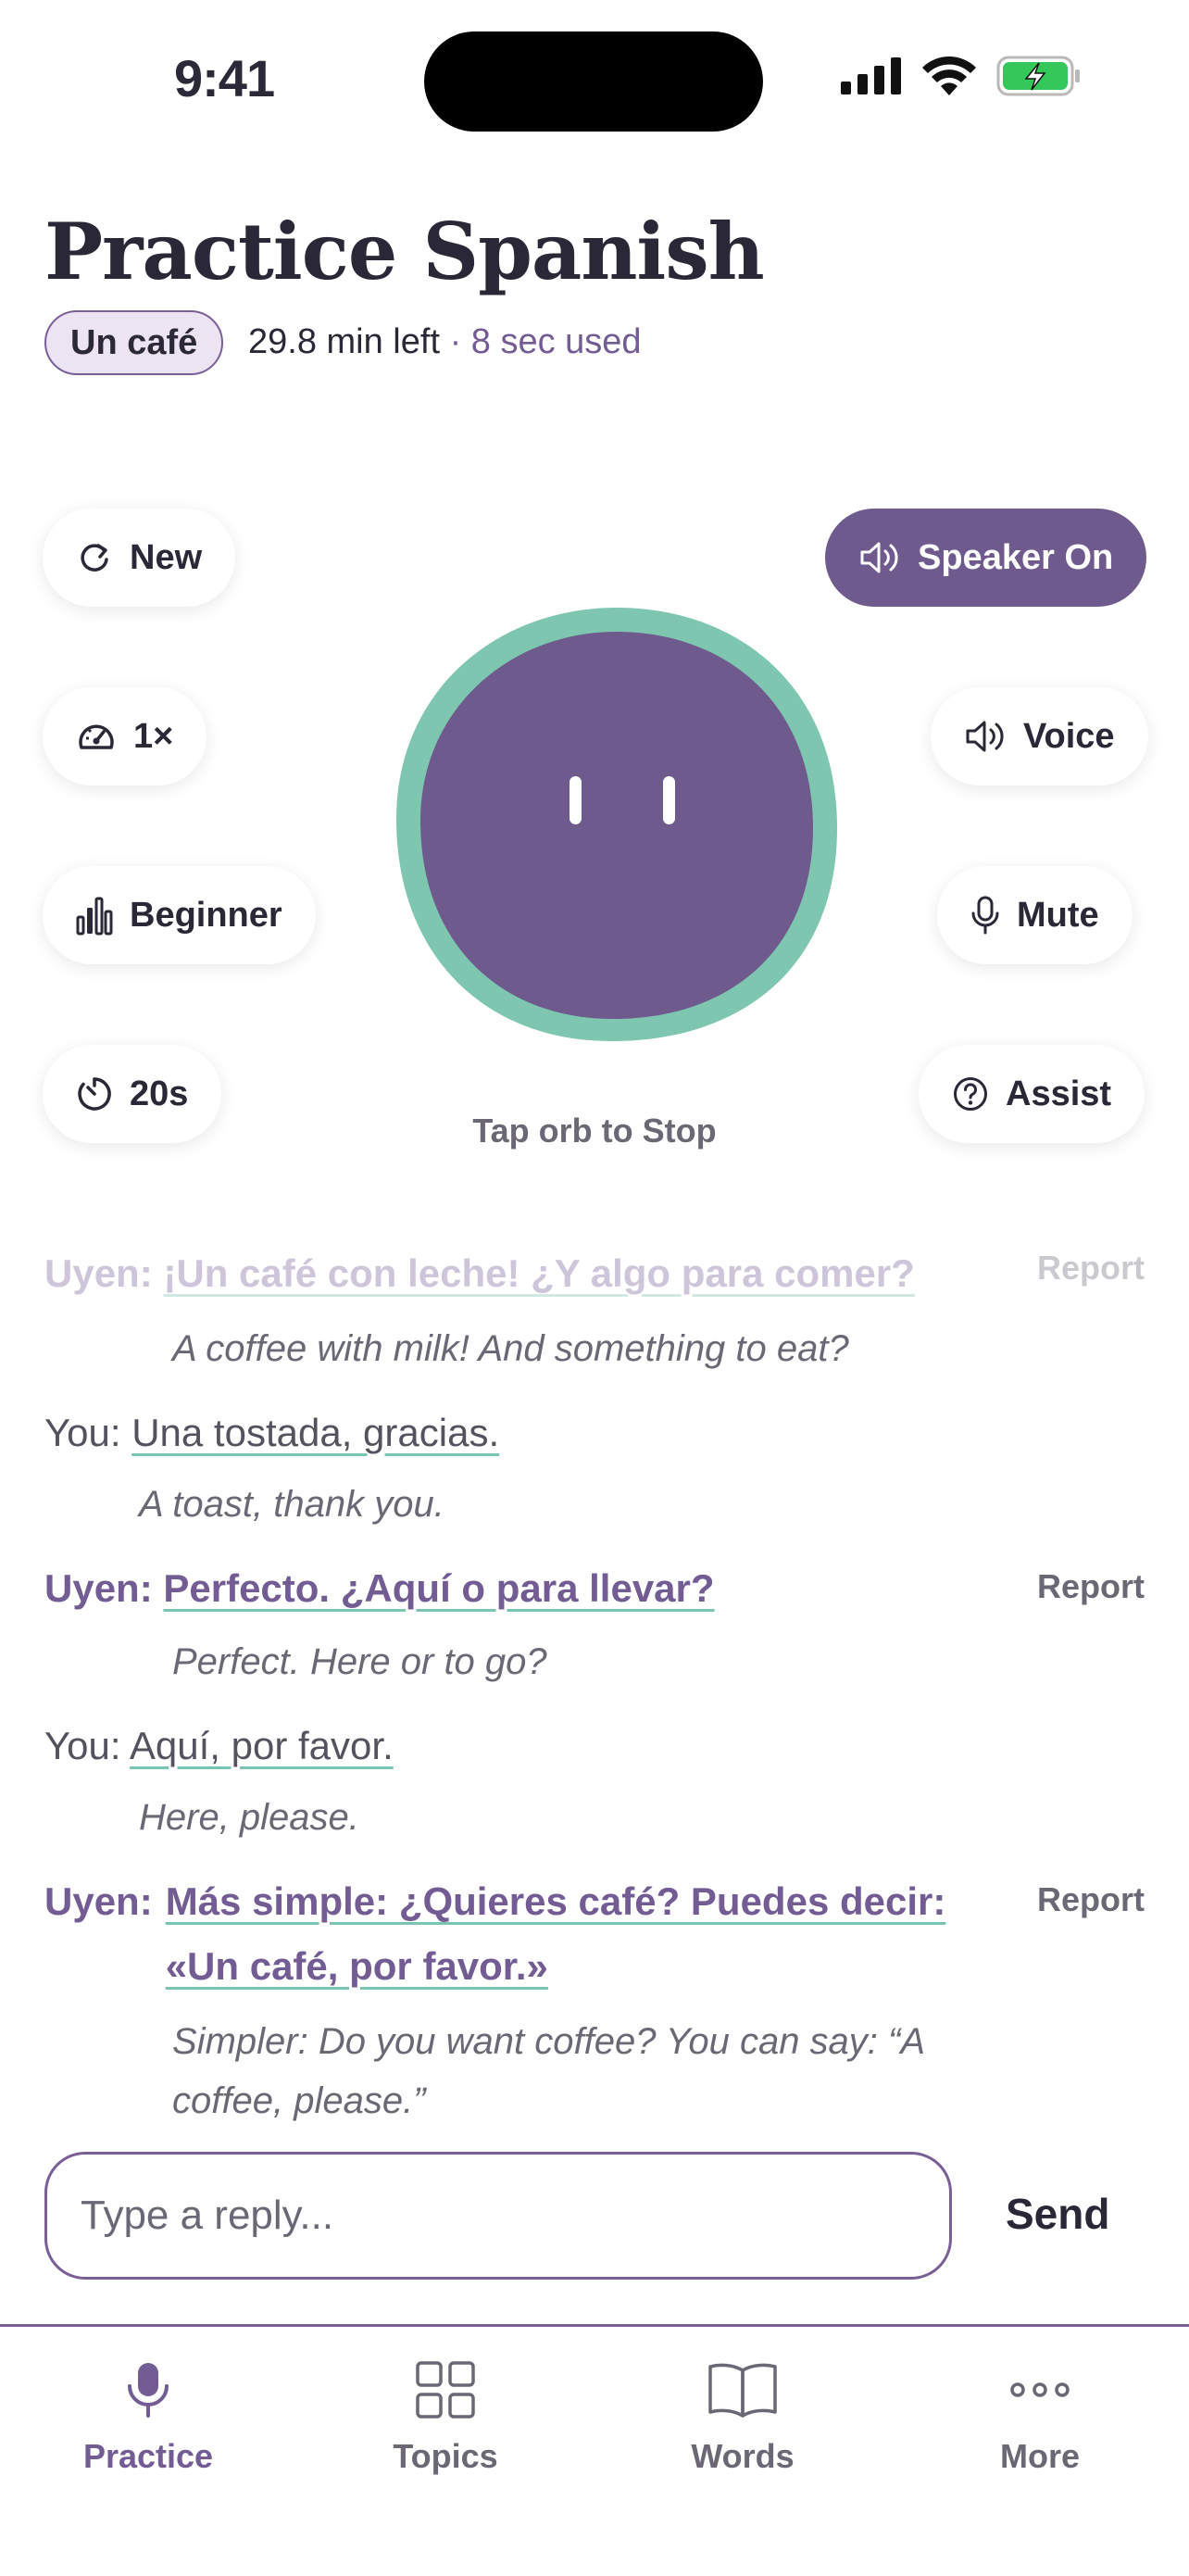 The image size is (1189, 2576). I want to click on timer-label: 20s, so click(159, 1093).